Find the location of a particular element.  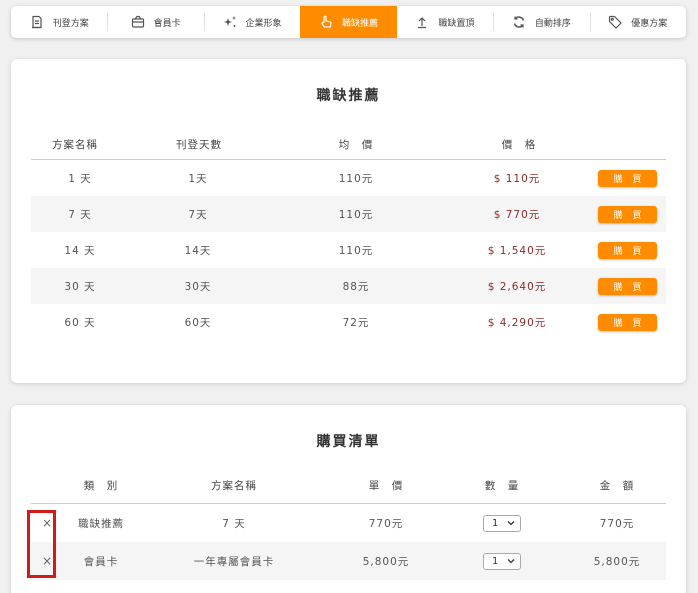

tab-member-card: 會員卡 is located at coordinates (155, 22).